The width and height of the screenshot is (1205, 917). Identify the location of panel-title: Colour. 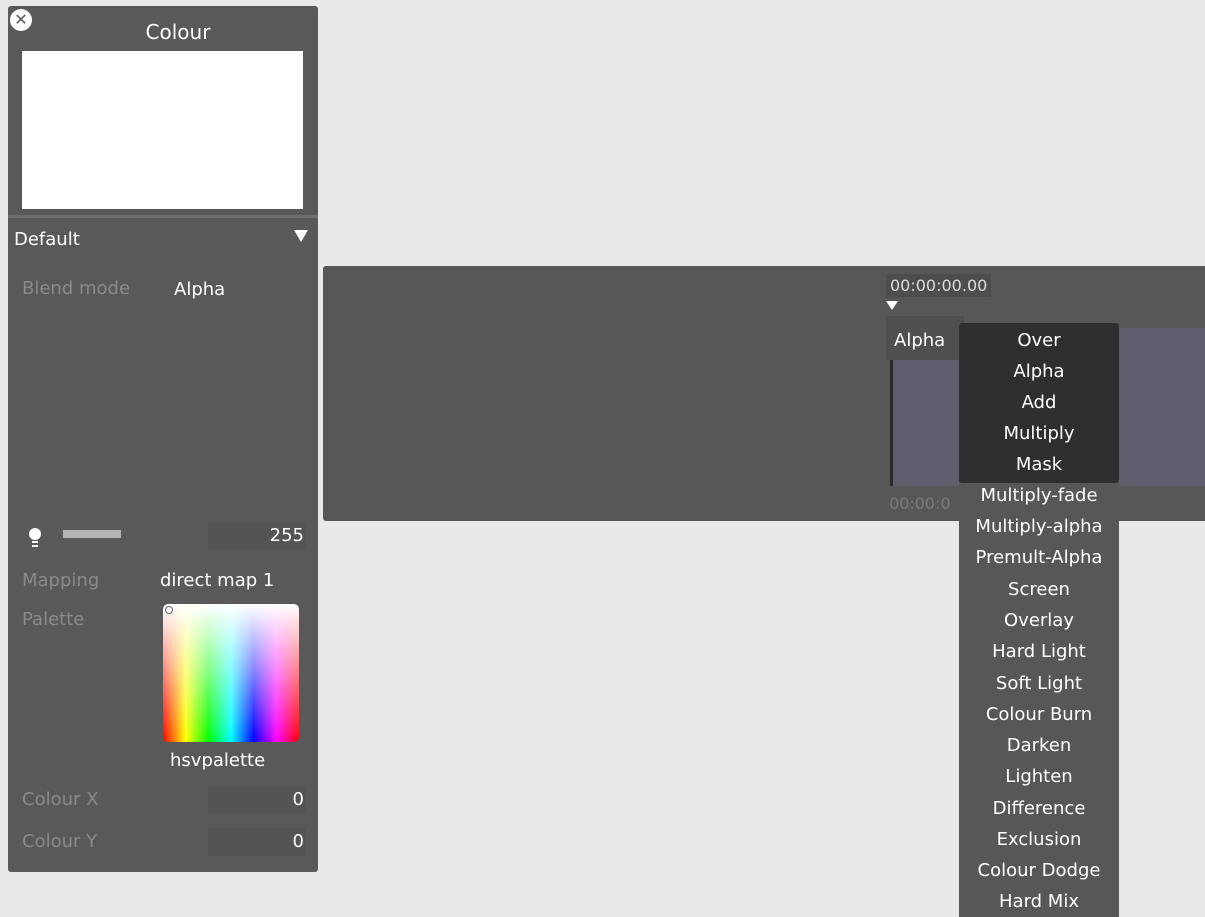
(178, 32).